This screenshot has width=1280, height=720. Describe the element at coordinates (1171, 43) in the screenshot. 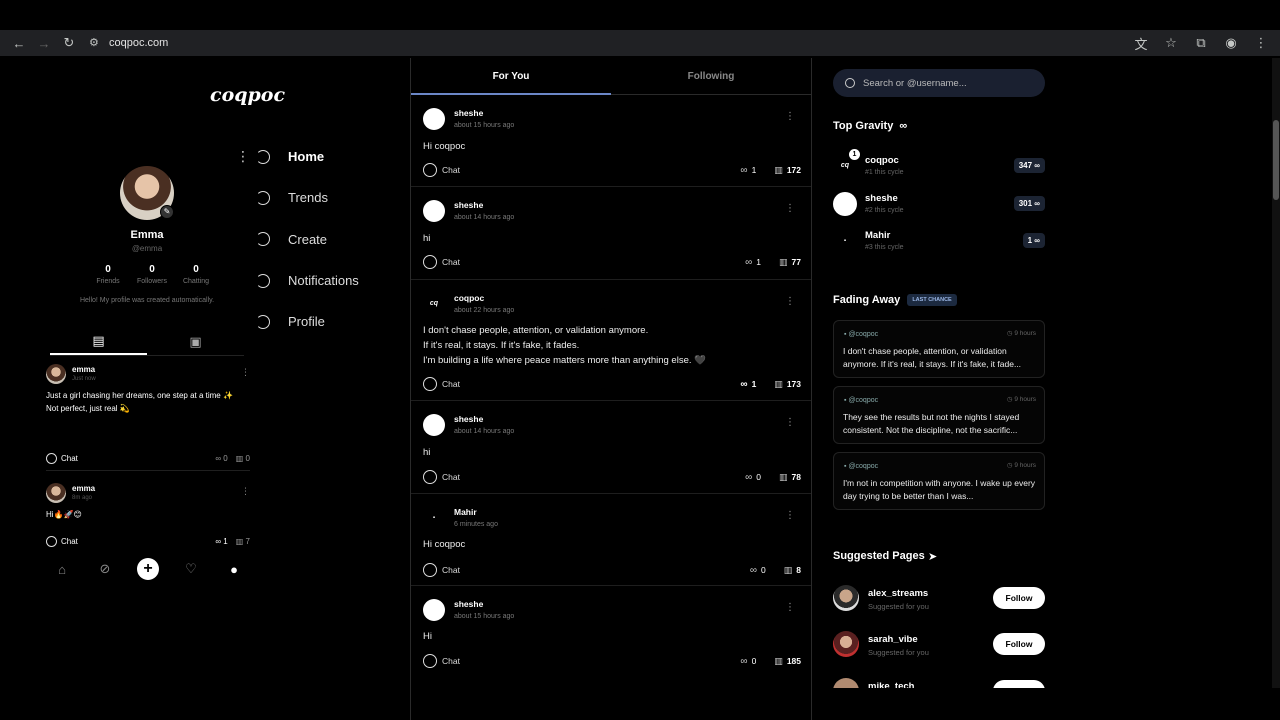

I see `bookmark-star-icon: ☆` at that location.